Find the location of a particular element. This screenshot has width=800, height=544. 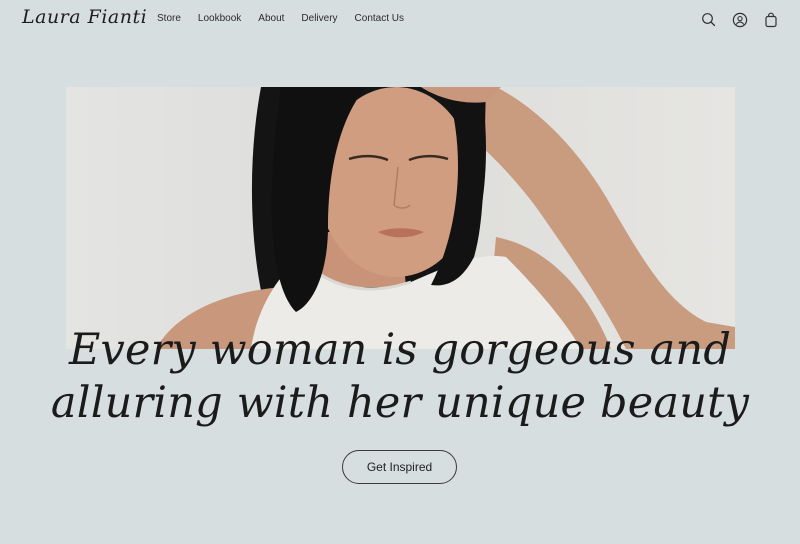

nav-item-about: About is located at coordinates (271, 18).